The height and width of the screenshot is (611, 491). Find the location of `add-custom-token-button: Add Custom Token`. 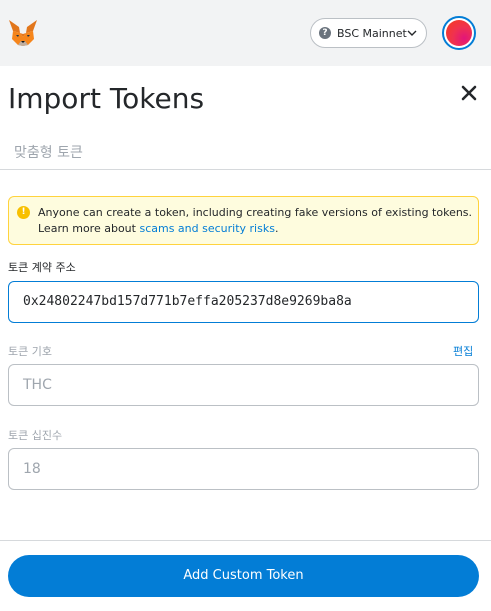

add-custom-token-button: Add Custom Token is located at coordinates (243, 576).